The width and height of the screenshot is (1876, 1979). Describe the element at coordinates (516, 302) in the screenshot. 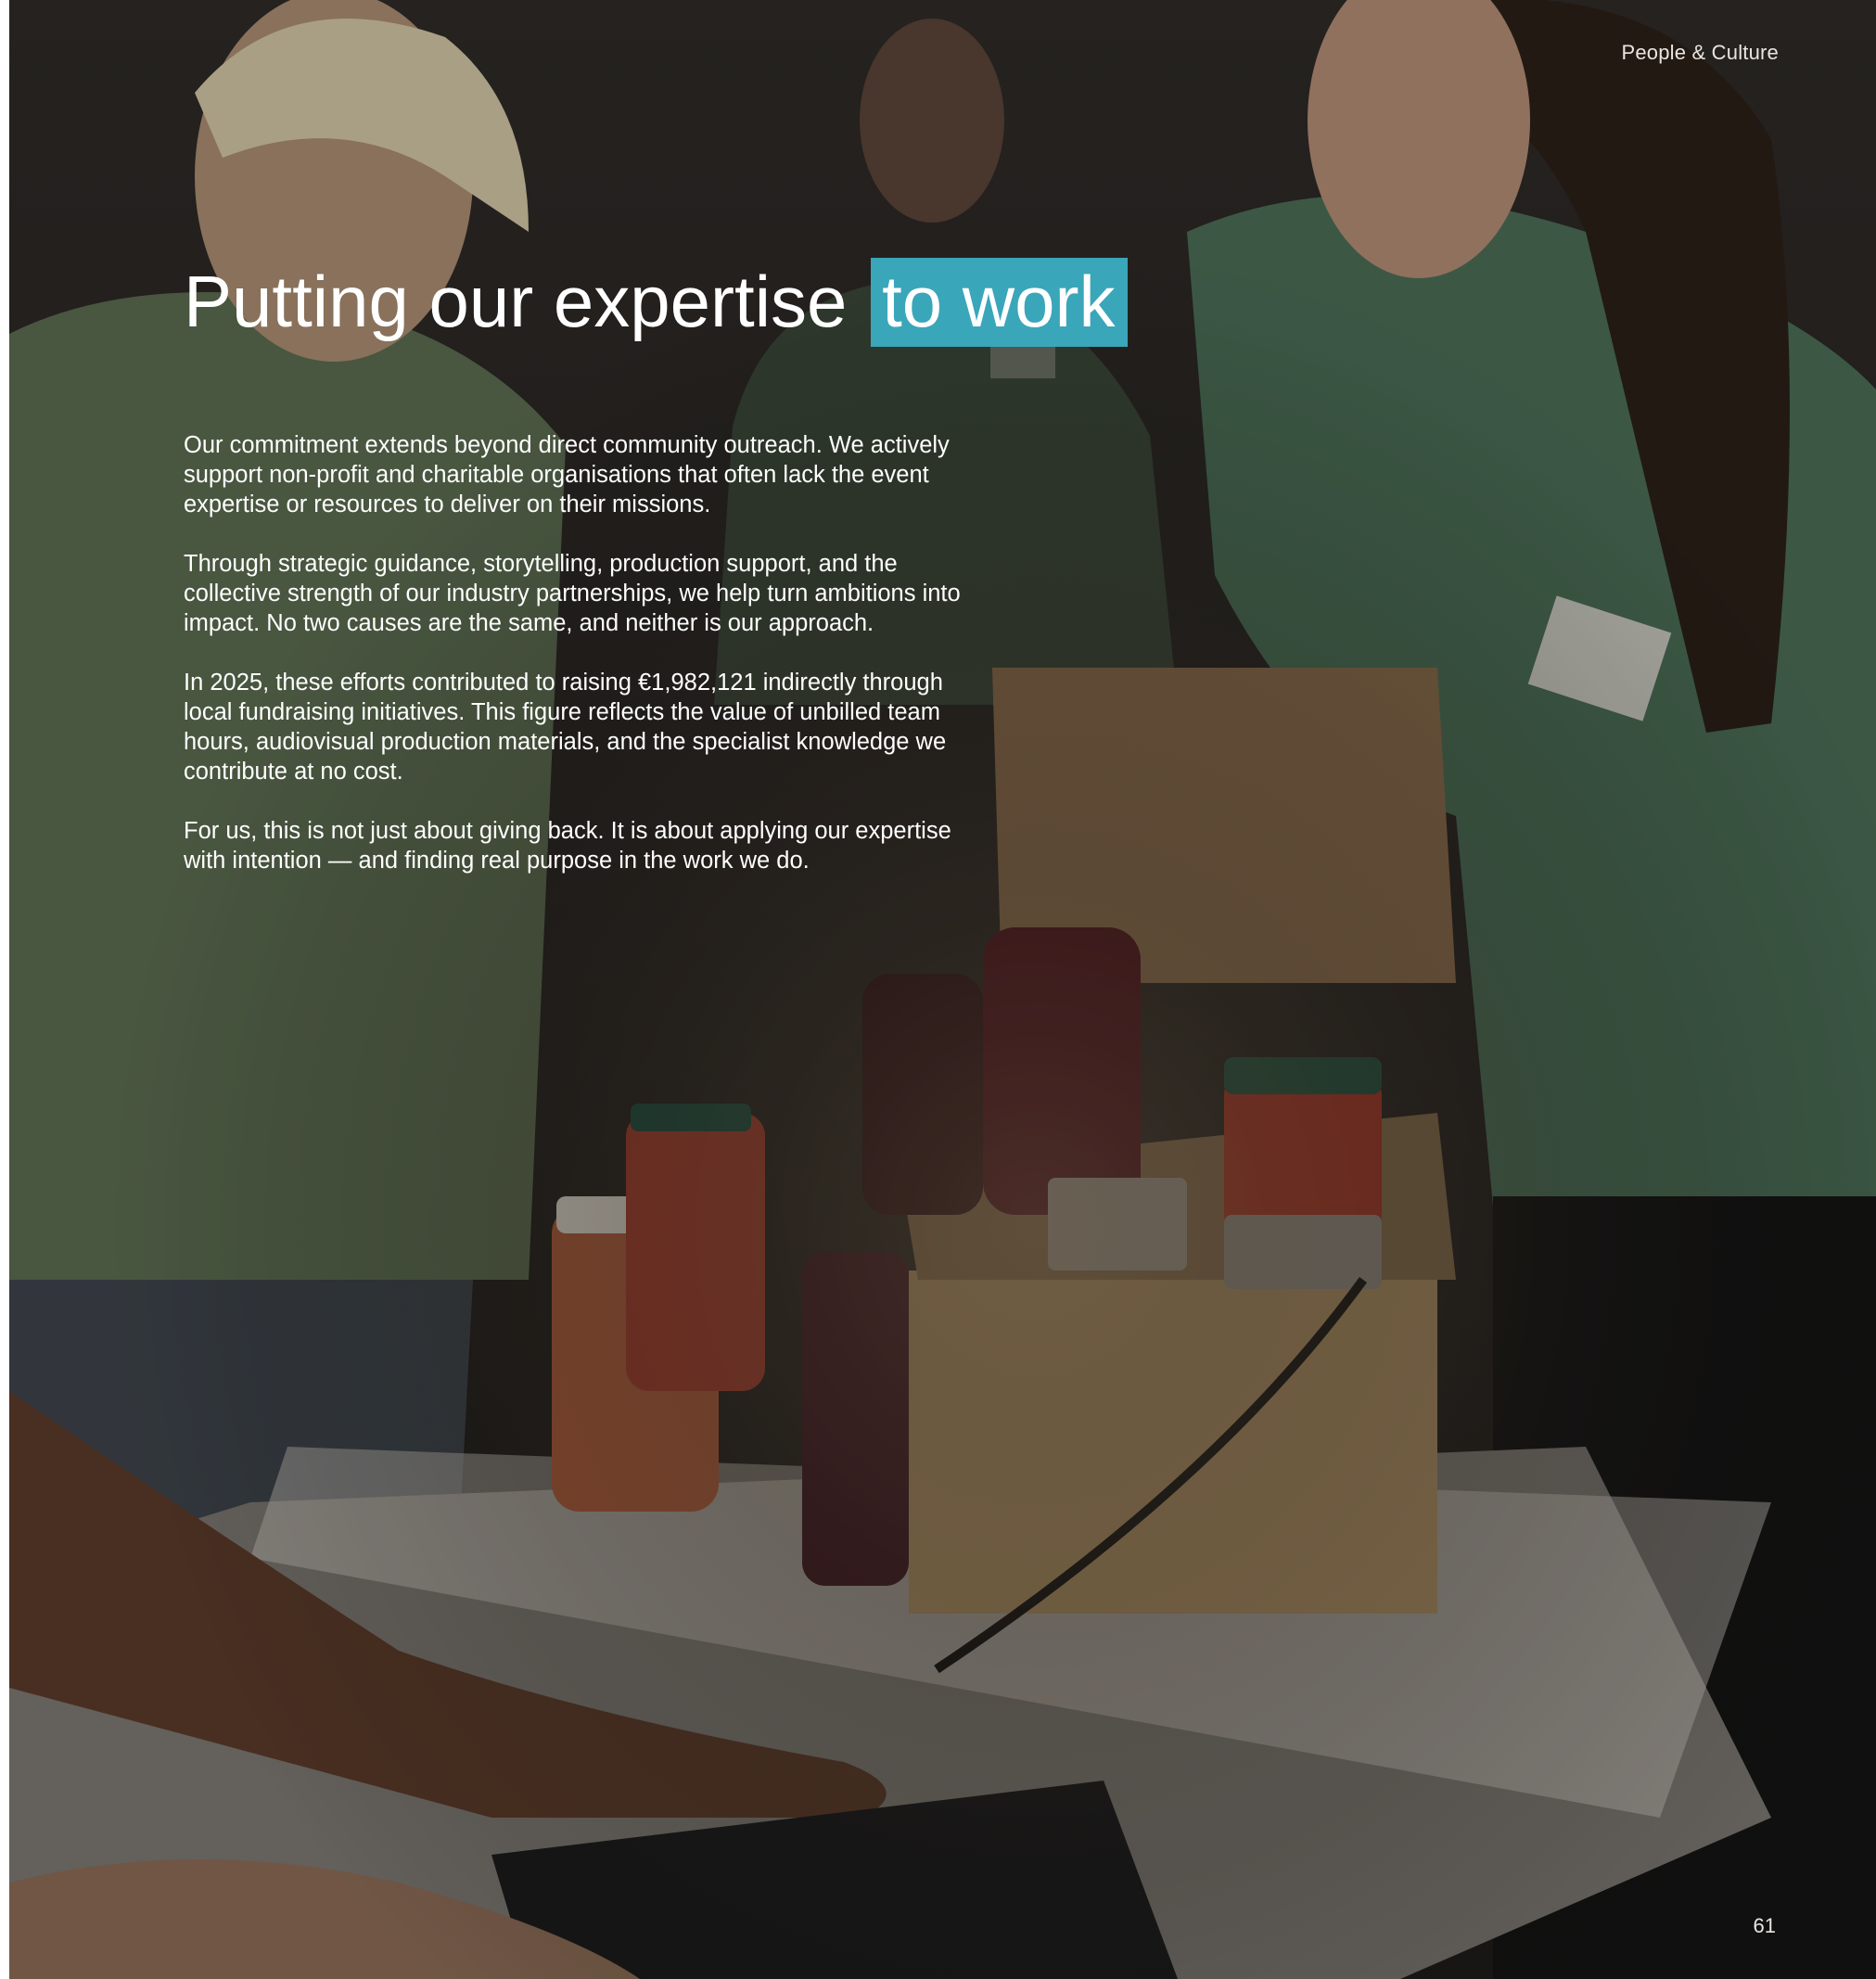

I see `headline-main: Putting our expertise` at that location.